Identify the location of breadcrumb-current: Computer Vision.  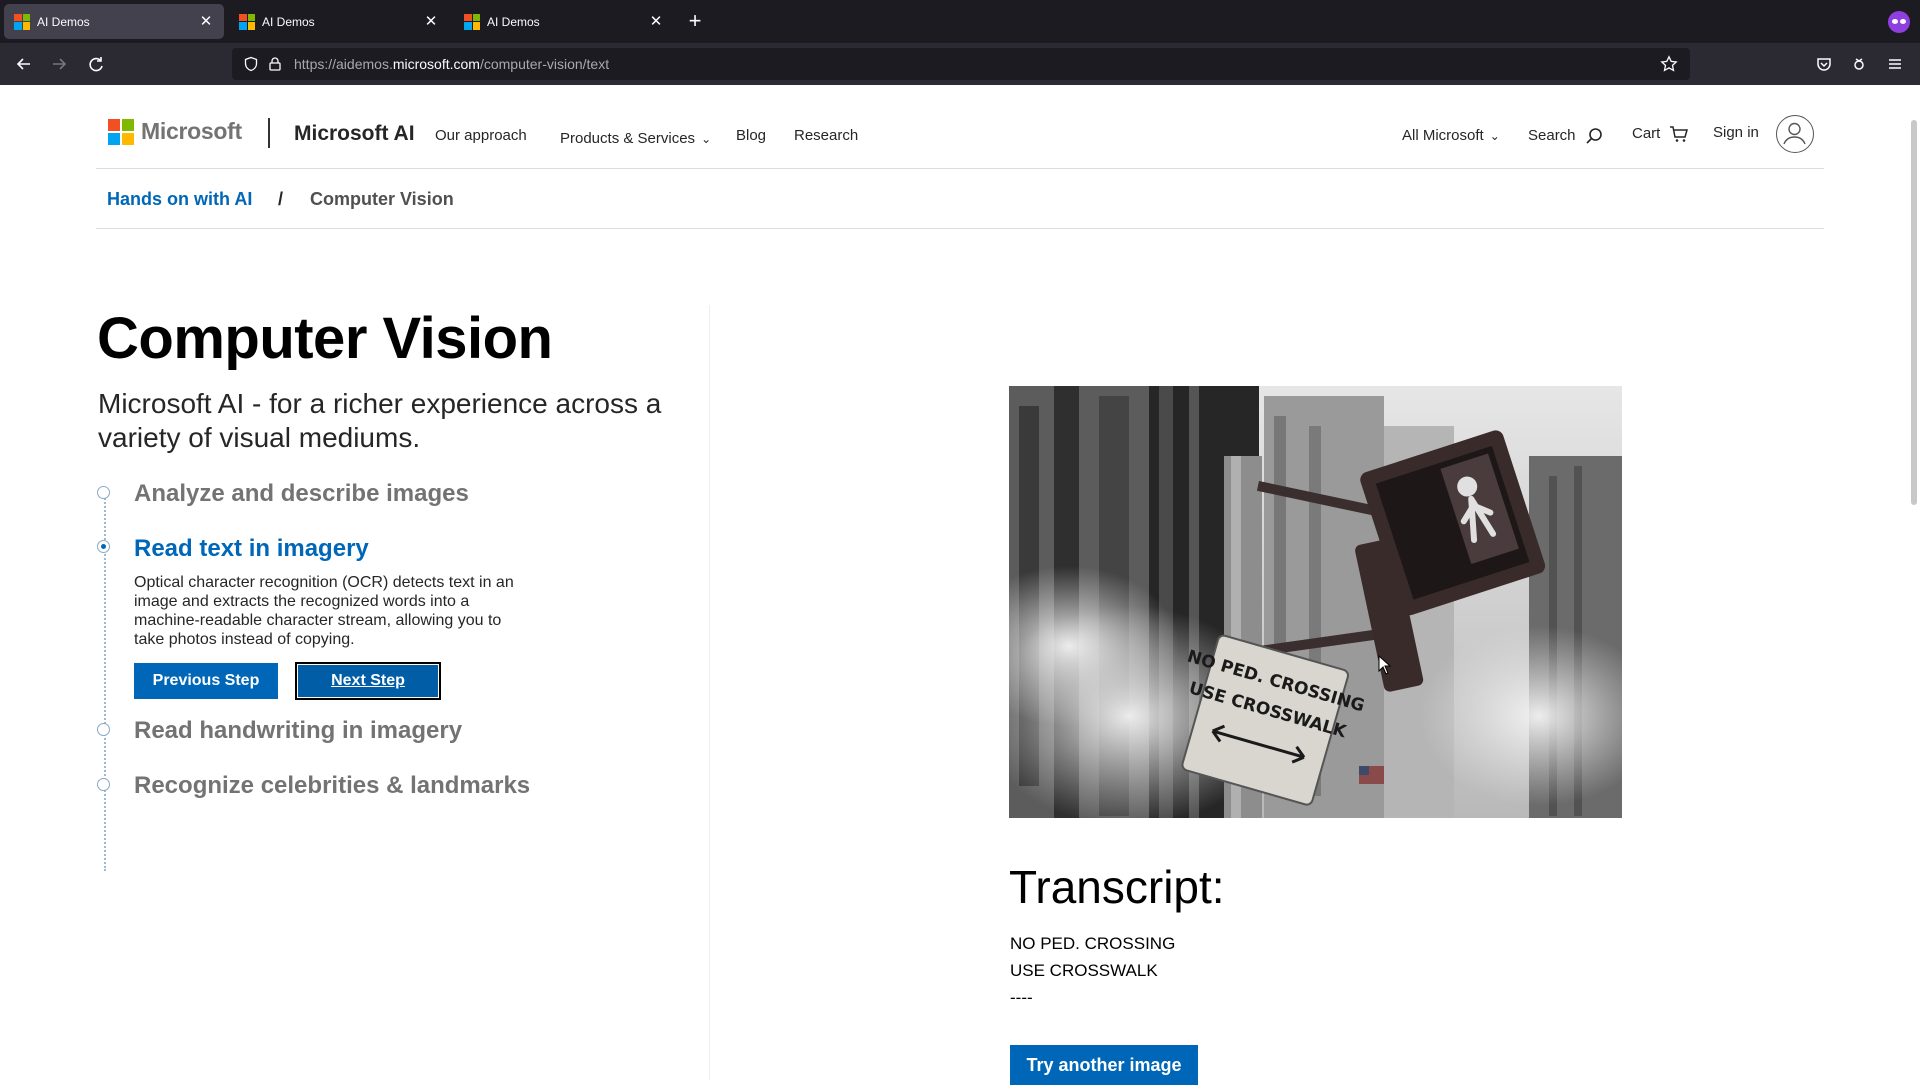
(382, 199).